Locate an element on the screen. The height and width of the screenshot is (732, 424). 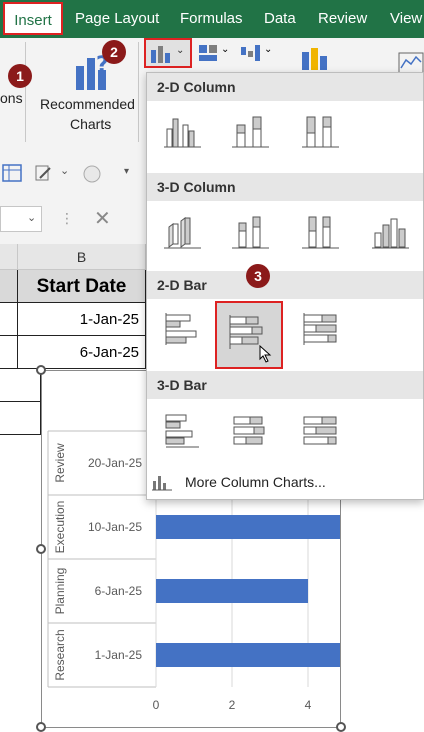
3d-stacked-column-option is located at coordinates (251, 231).